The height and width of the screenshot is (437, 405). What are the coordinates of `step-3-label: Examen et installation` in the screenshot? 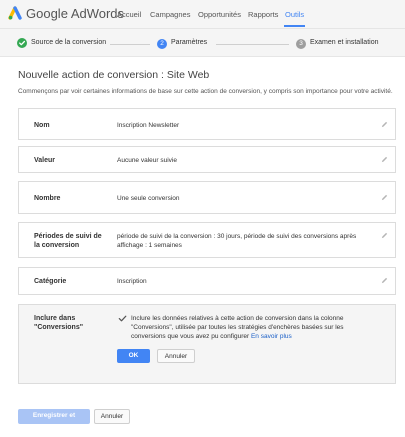 It's located at (344, 42).